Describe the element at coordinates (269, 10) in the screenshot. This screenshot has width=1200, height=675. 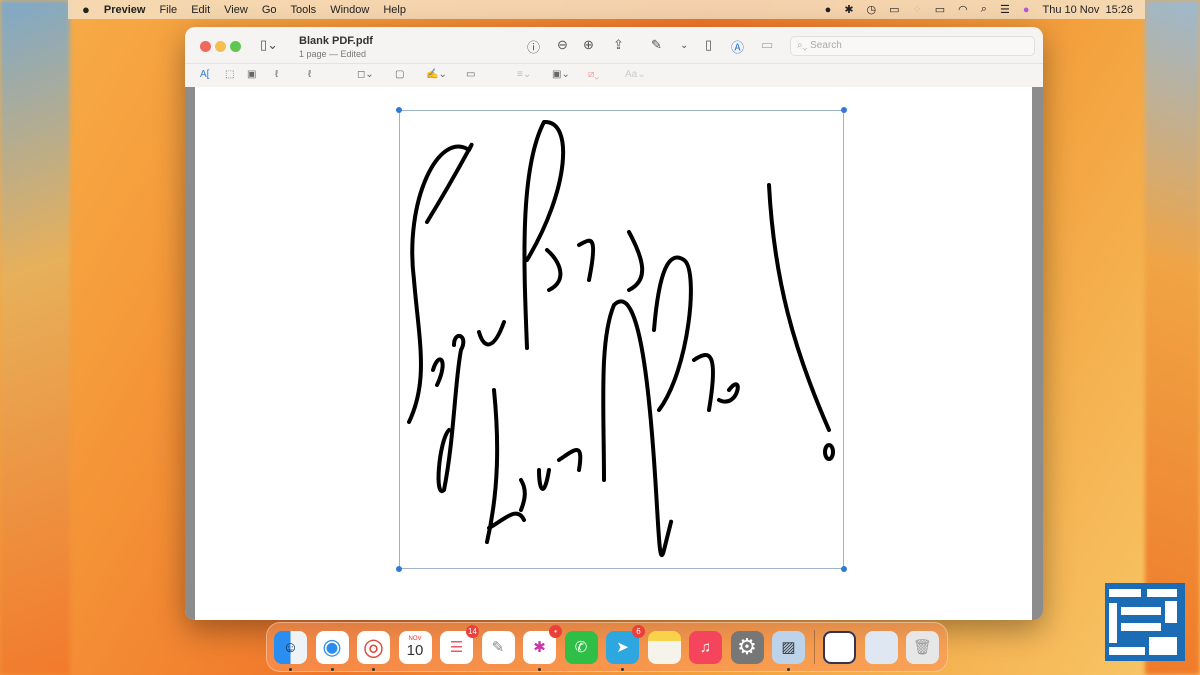
I see `menu-go: Go` at that location.